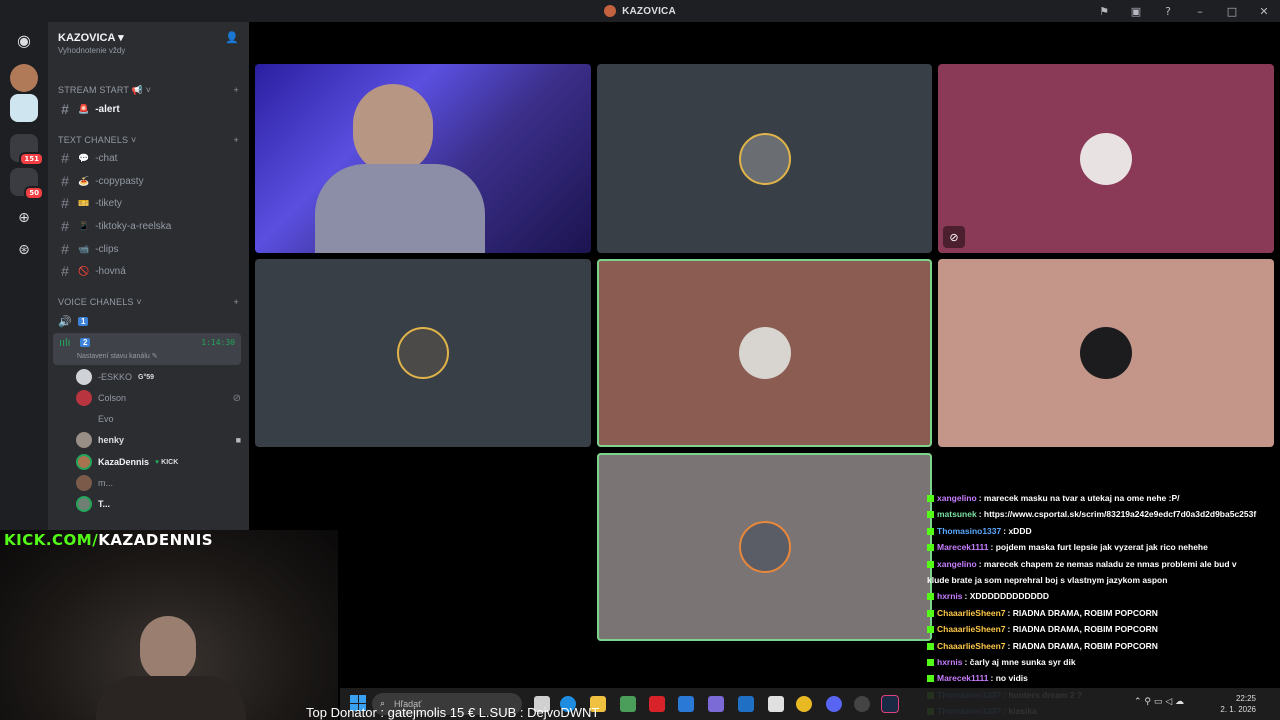 This screenshot has width=1280, height=720. What do you see at coordinates (84, 398) in the screenshot?
I see `avatar` at bounding box center [84, 398].